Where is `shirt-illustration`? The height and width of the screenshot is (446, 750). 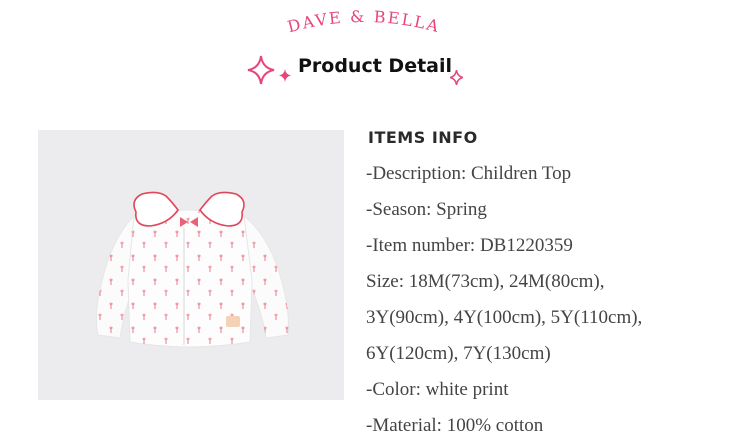
shirt-illustration is located at coordinates (192, 269).